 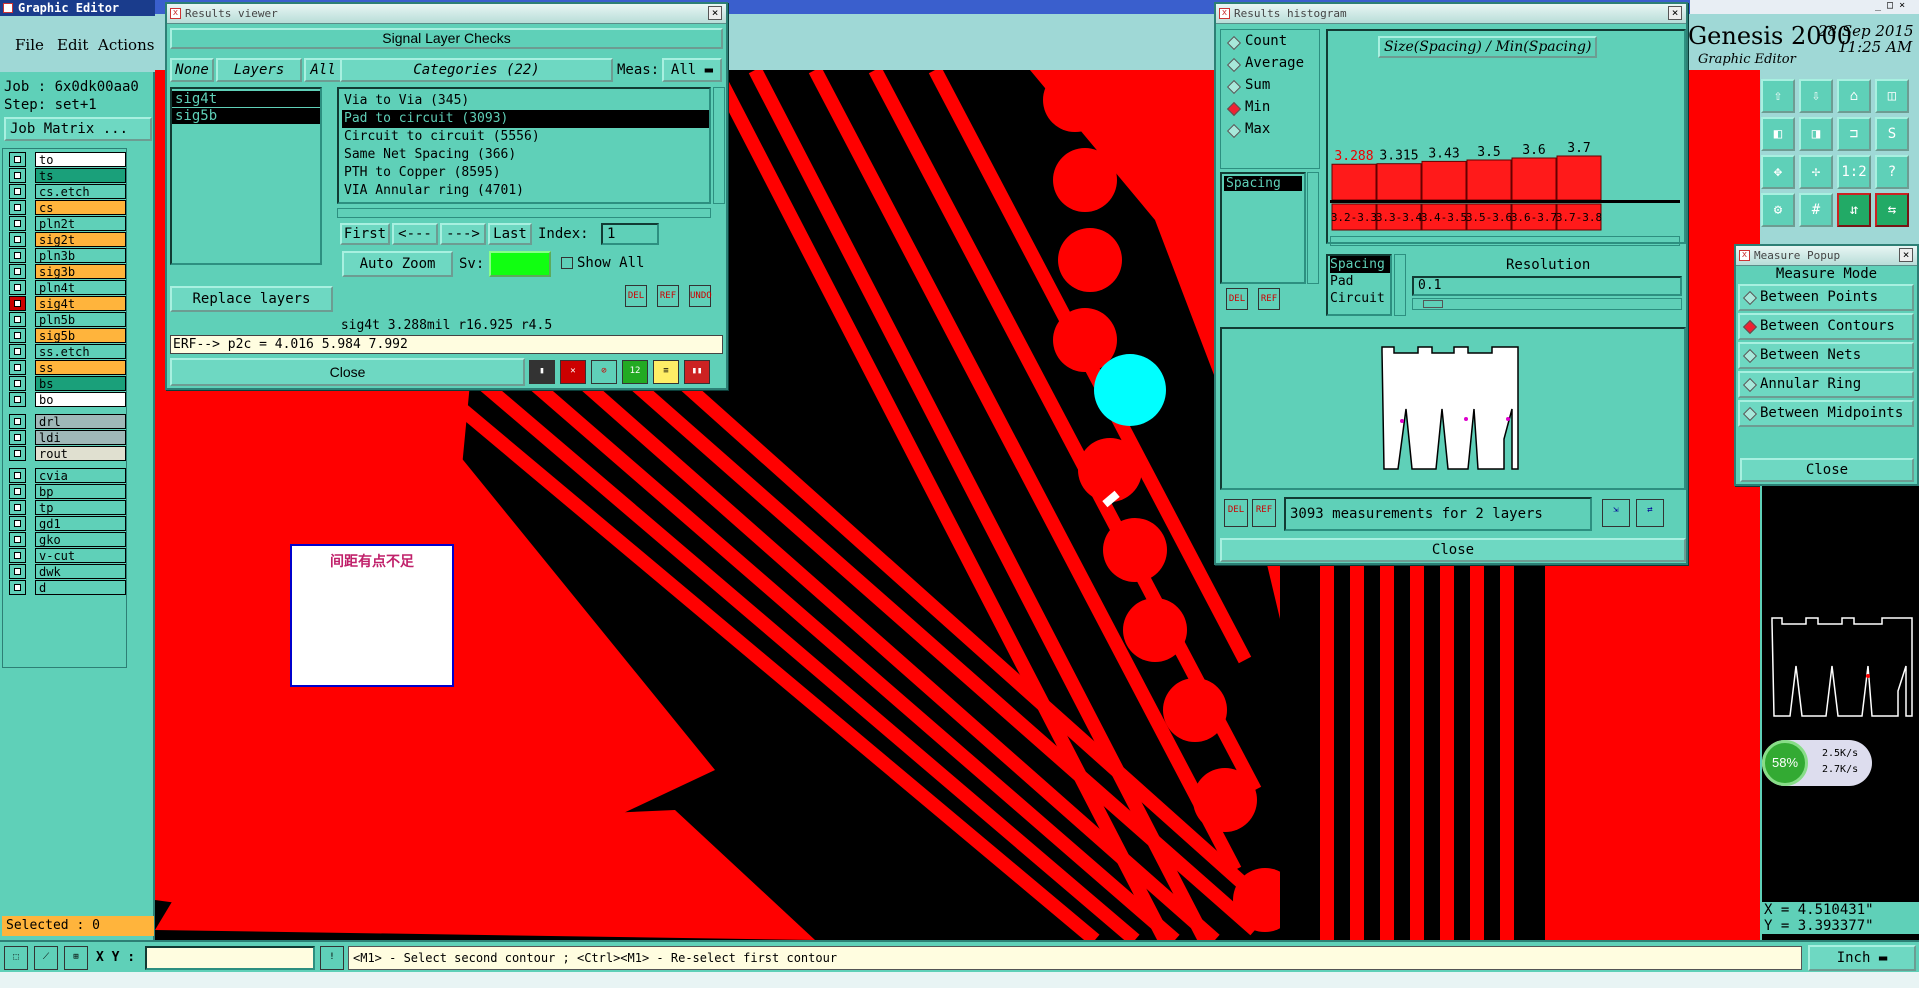 I want to click on info-icon: !, so click(x=332, y=958).